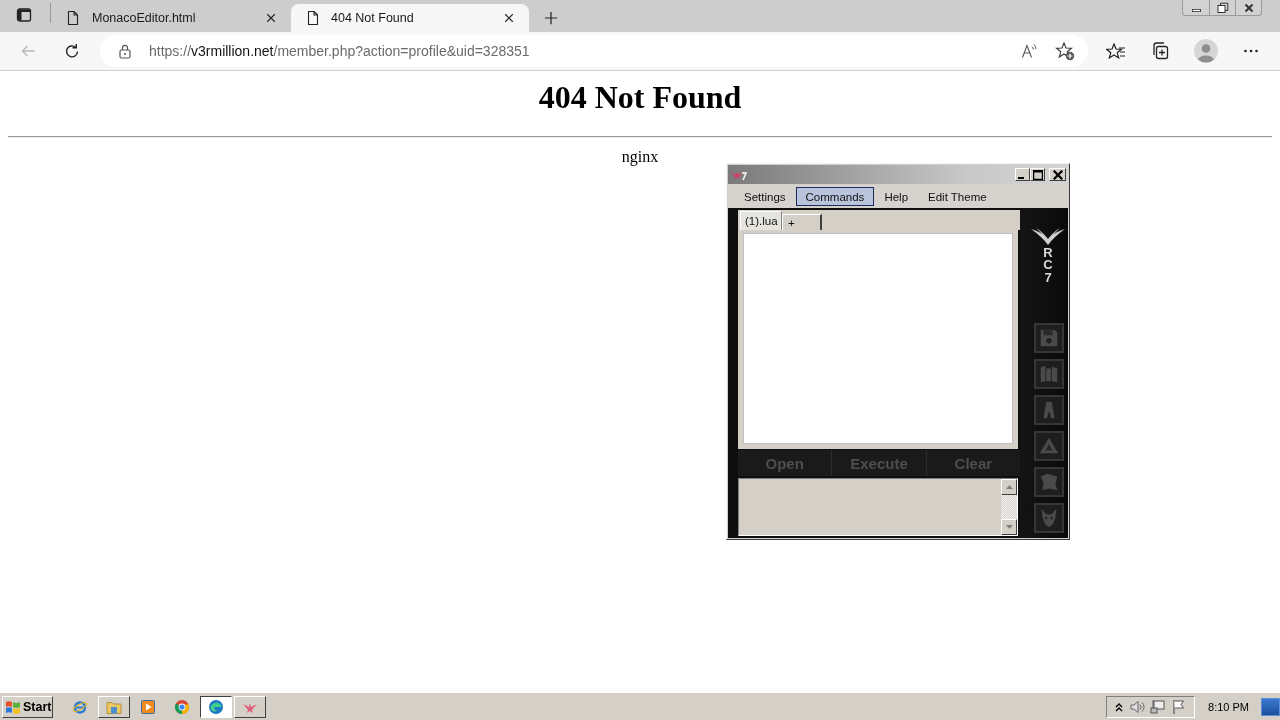 The image size is (1280, 720). What do you see at coordinates (878, 507) in the screenshot?
I see `output-field` at bounding box center [878, 507].